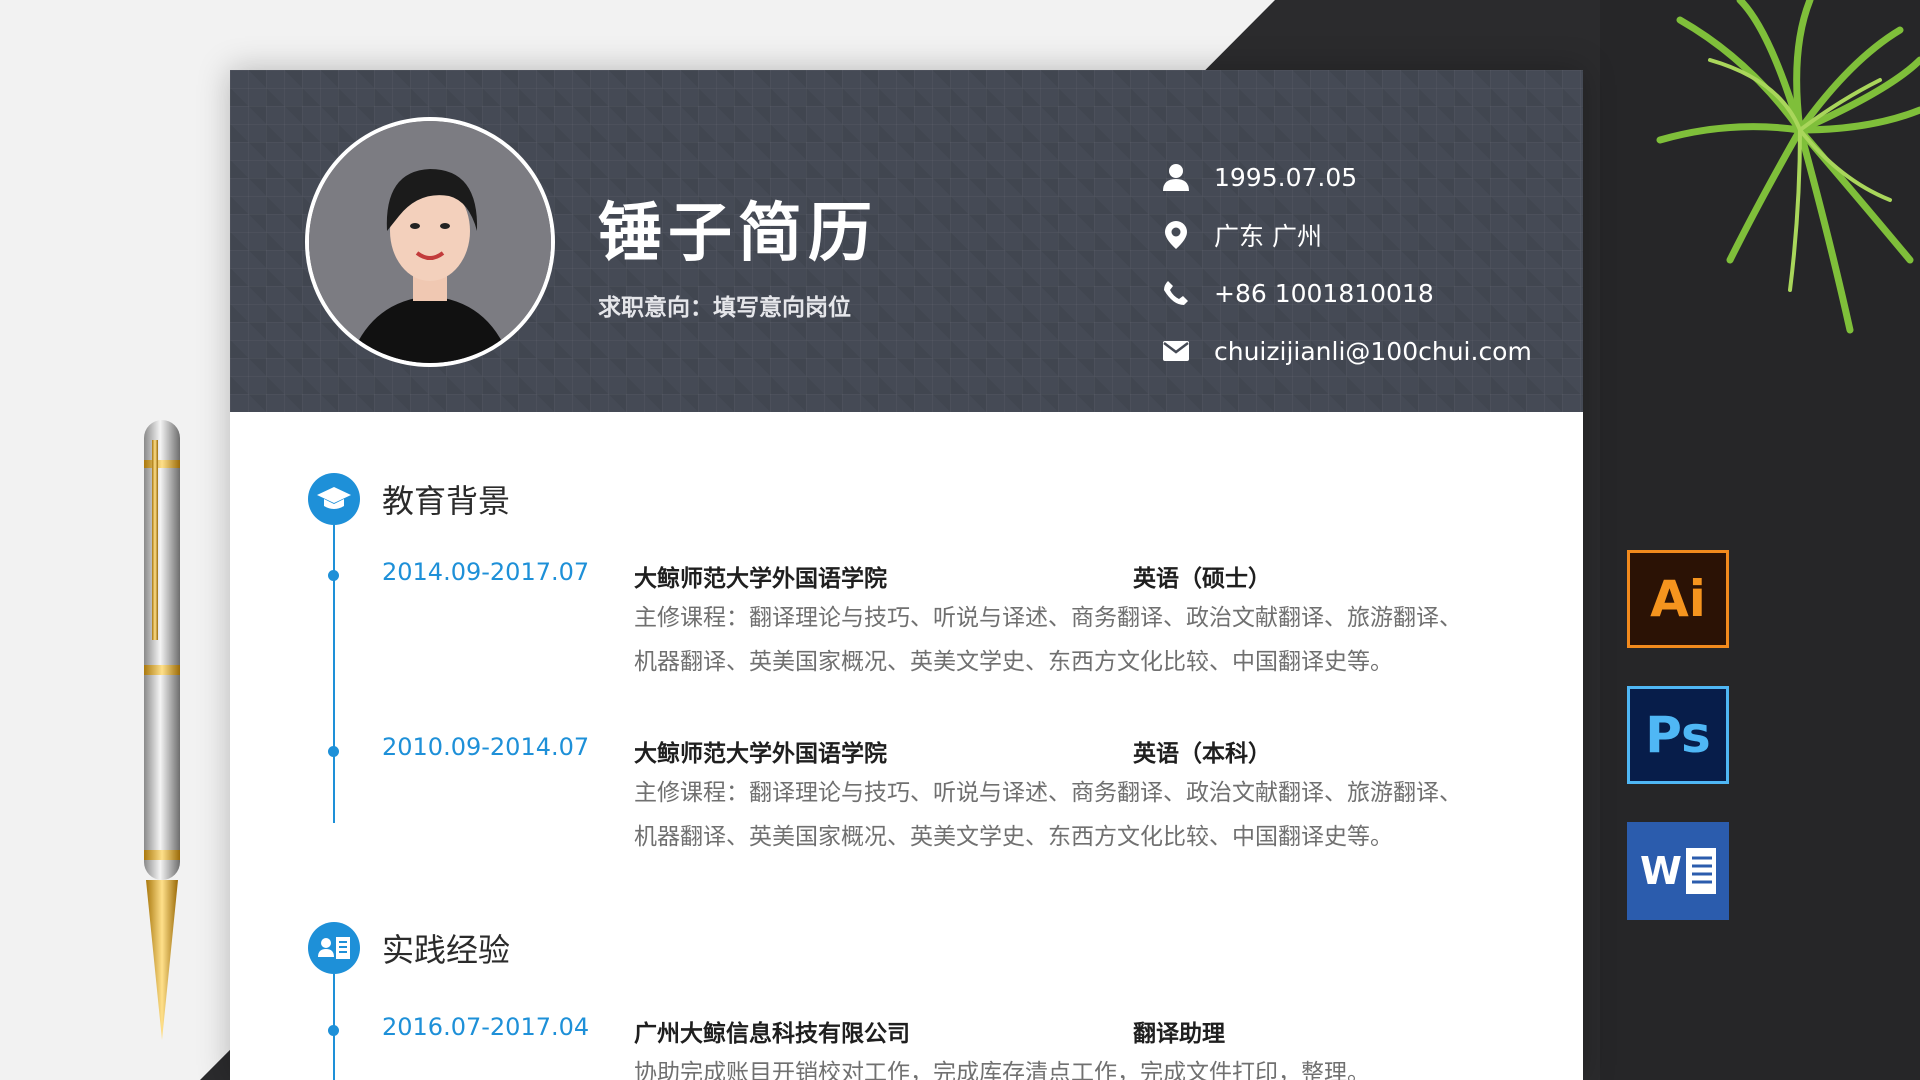 This screenshot has width=1920, height=1080. What do you see at coordinates (738, 234) in the screenshot?
I see `resume-name: 锤子简历` at bounding box center [738, 234].